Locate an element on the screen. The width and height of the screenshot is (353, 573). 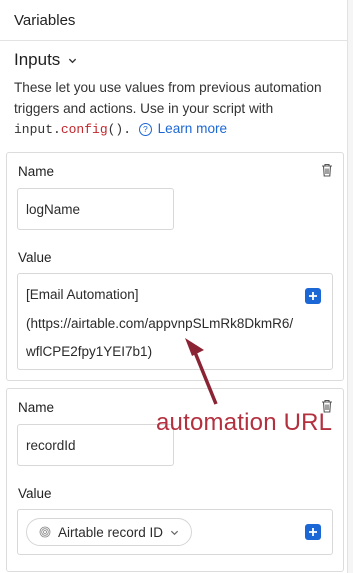
airtable-record-id-pill: Airtable record ID is located at coordinates (109, 532).